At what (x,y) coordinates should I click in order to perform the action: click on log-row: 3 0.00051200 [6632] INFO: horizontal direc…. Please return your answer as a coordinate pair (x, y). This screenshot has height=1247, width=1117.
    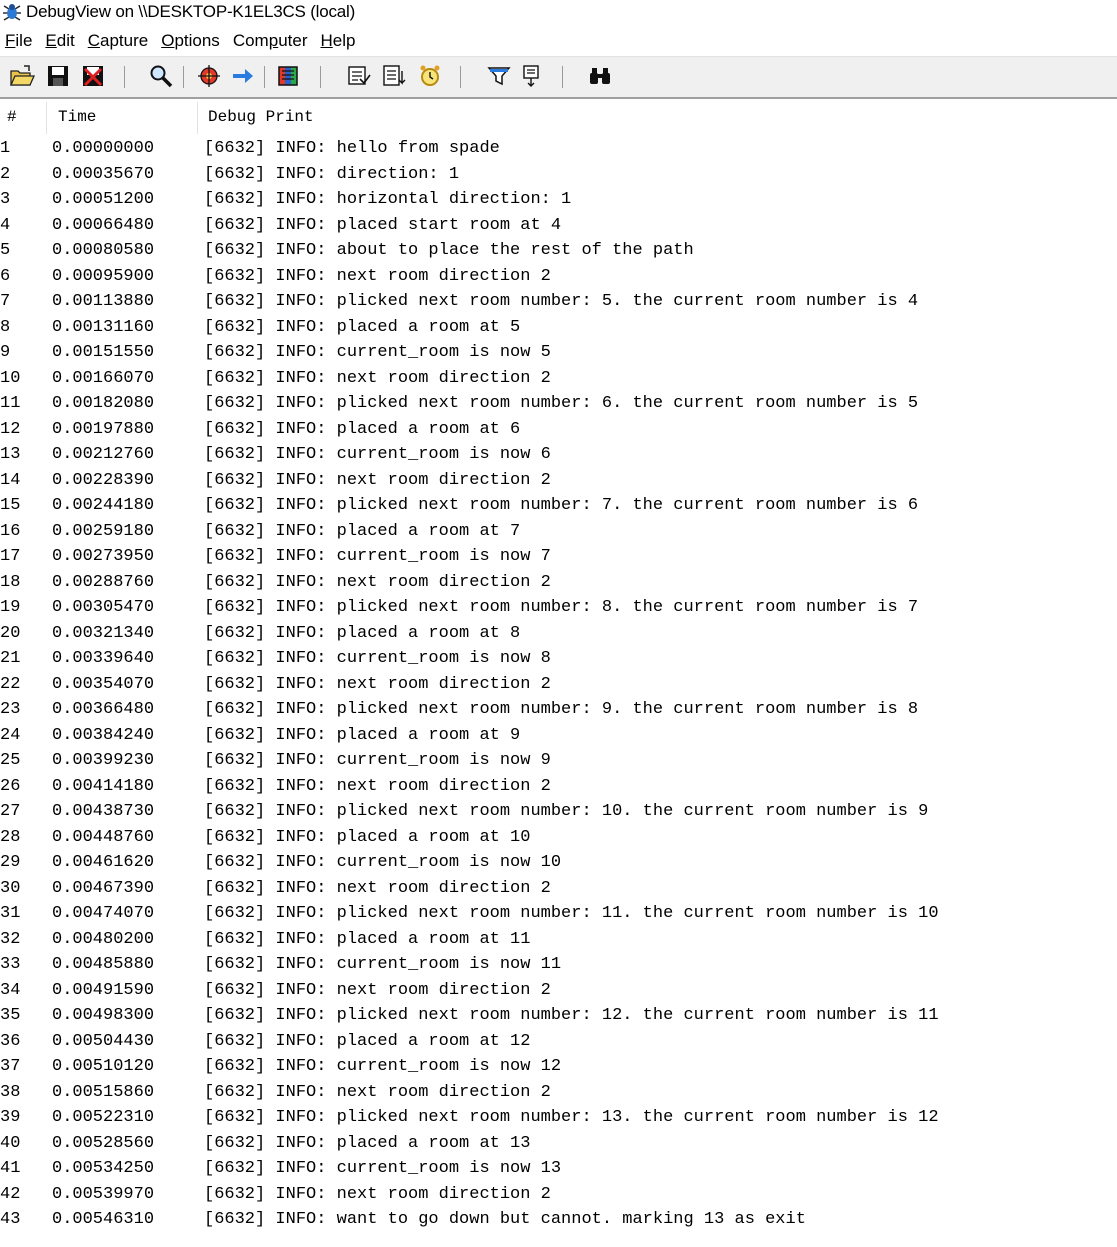
    Looking at the image, I should click on (558, 200).